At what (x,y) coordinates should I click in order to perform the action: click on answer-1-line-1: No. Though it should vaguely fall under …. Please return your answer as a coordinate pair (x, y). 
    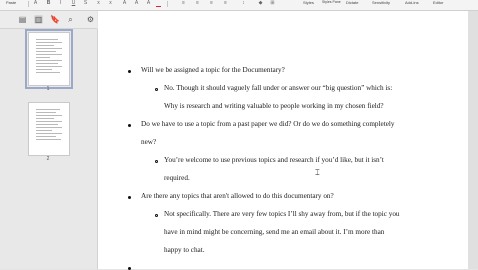
    Looking at the image, I should click on (278, 88).